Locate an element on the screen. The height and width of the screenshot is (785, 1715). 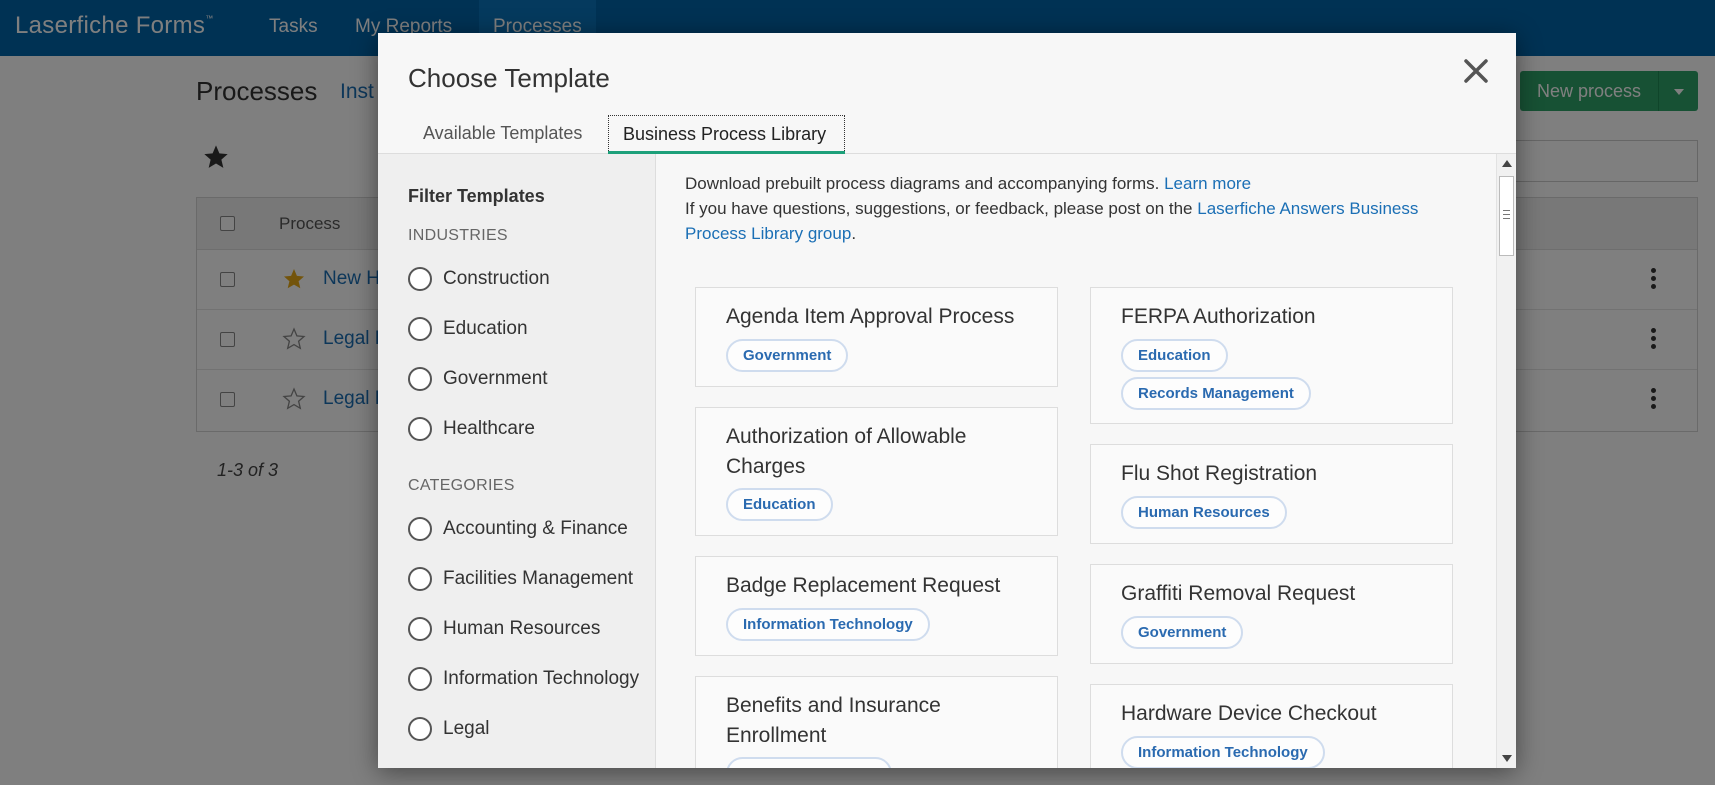
scrollbar is located at coordinates (1506, 461).